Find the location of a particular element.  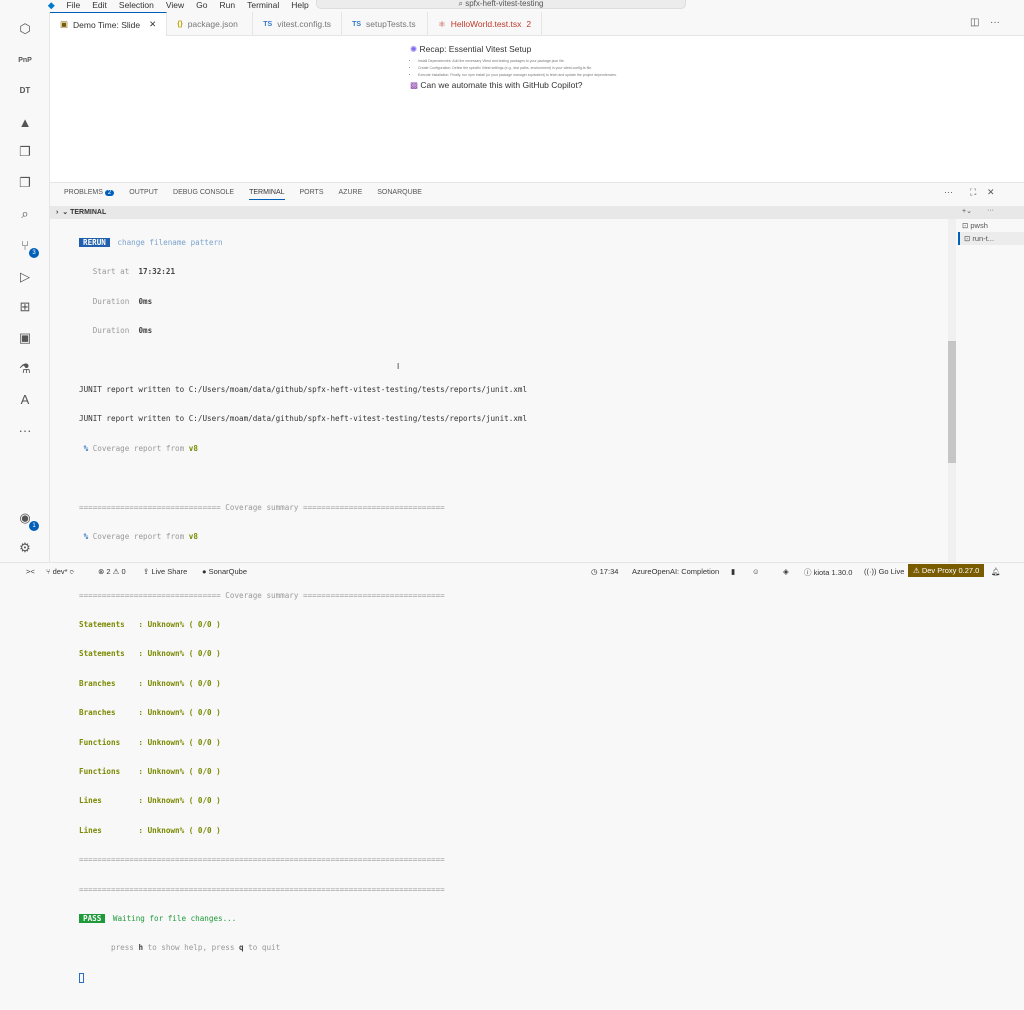

remote-explorer-icon: ▣ is located at coordinates (25, 338).